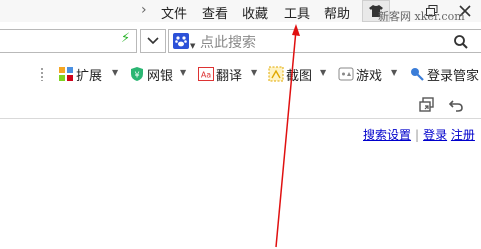 Image resolution: width=481 pixels, height=249 pixels. What do you see at coordinates (456, 107) in the screenshot?
I see `undo-icon` at bounding box center [456, 107].